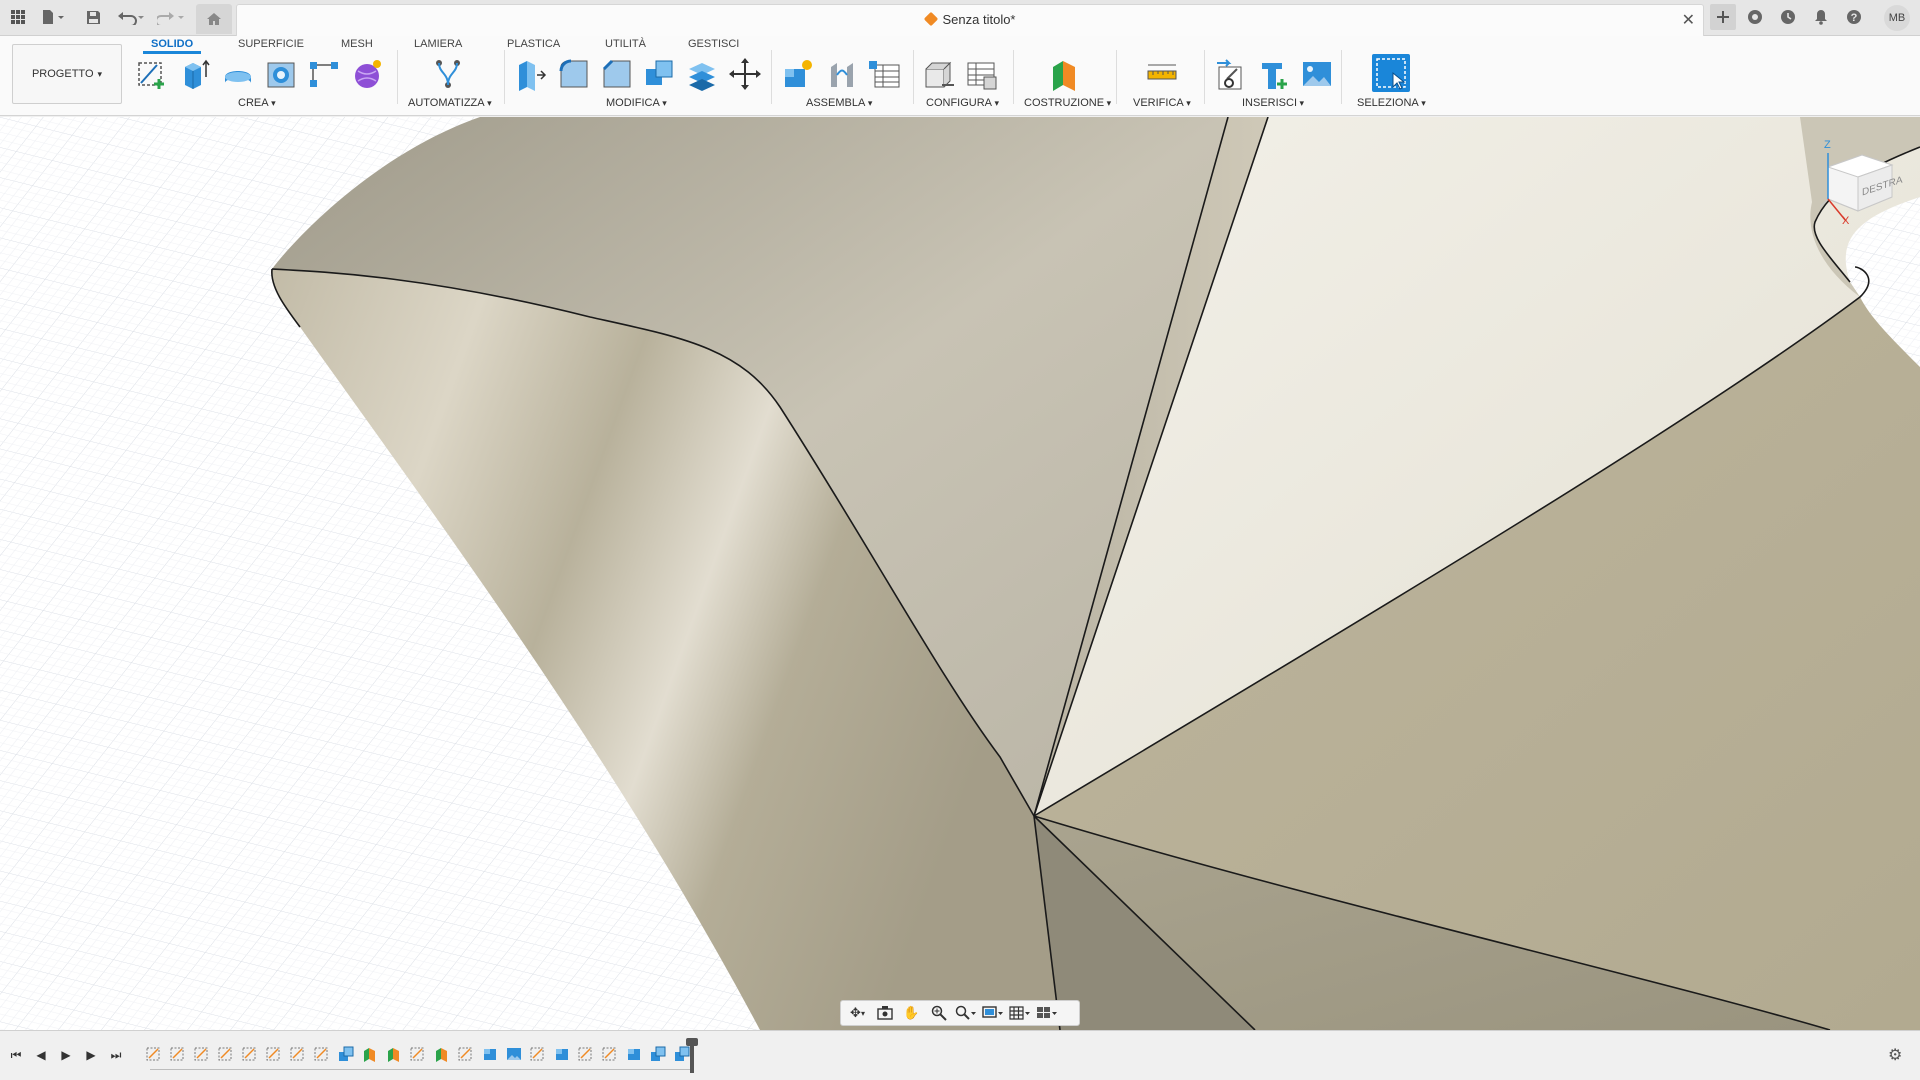 Image resolution: width=1920 pixels, height=1080 pixels. Describe the element at coordinates (1391, 103) in the screenshot. I see `group-seleziona: SELEZIONA` at that location.